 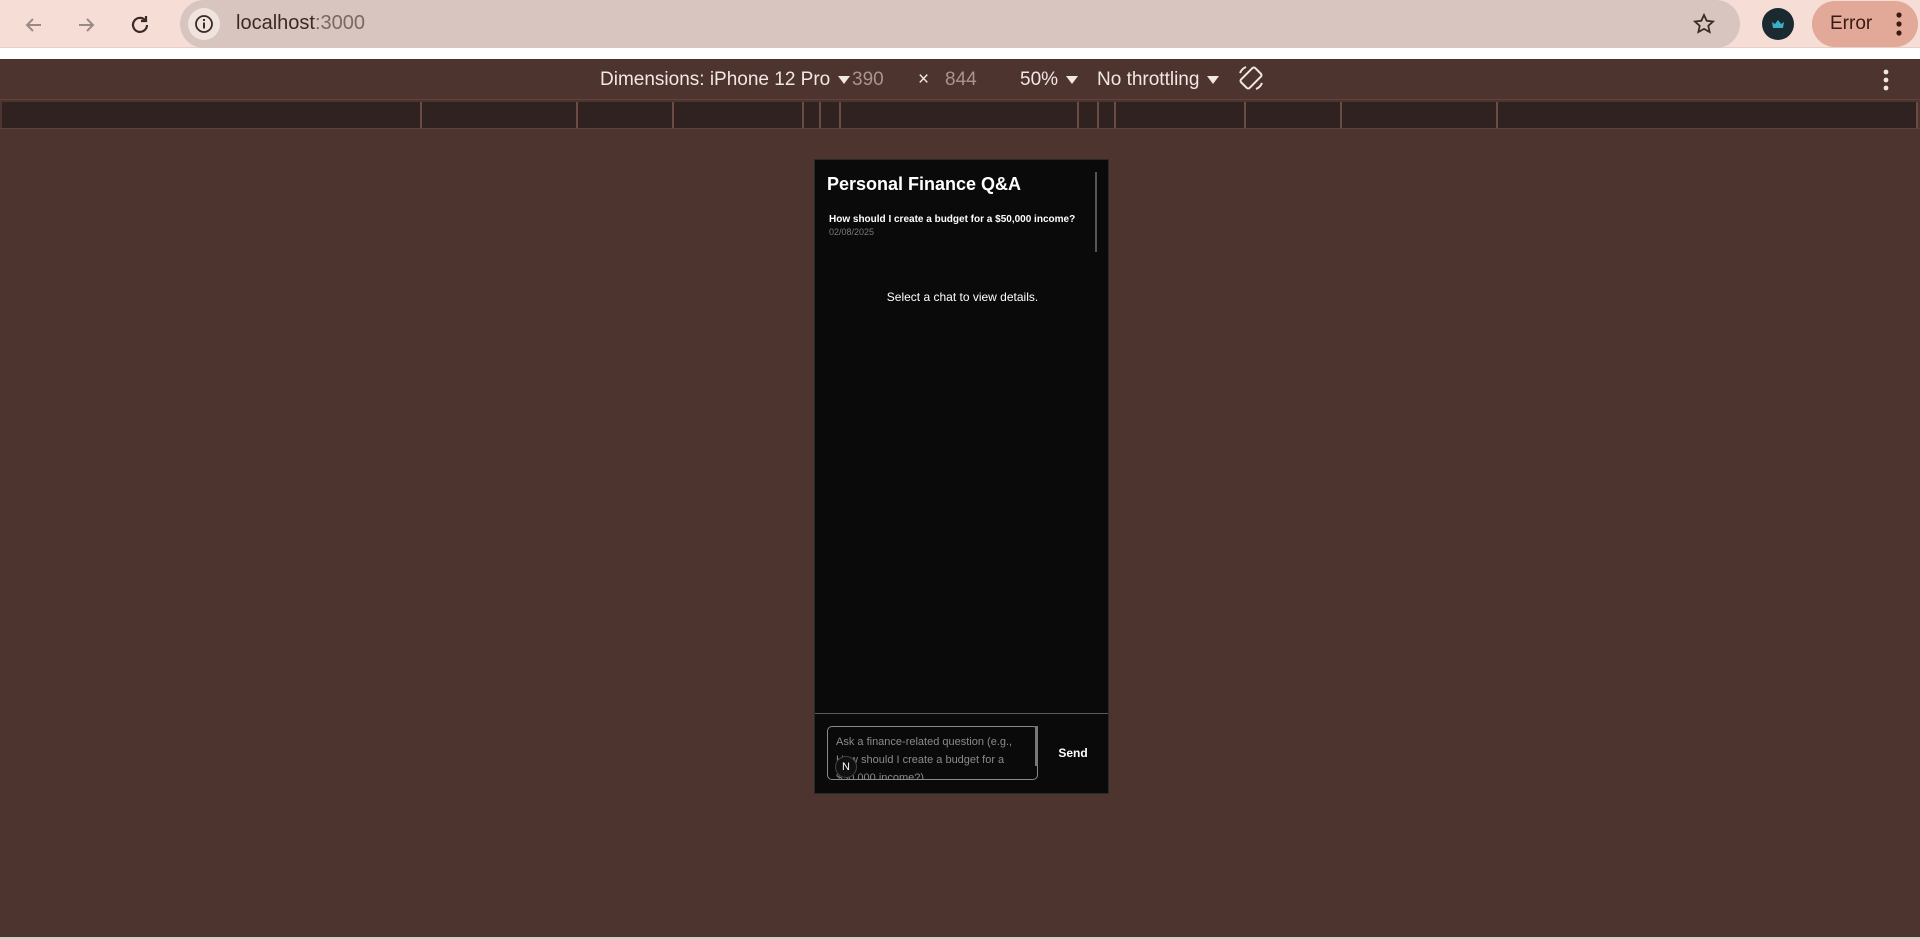 What do you see at coordinates (1886, 80) in the screenshot?
I see `devtools-more-icon` at bounding box center [1886, 80].